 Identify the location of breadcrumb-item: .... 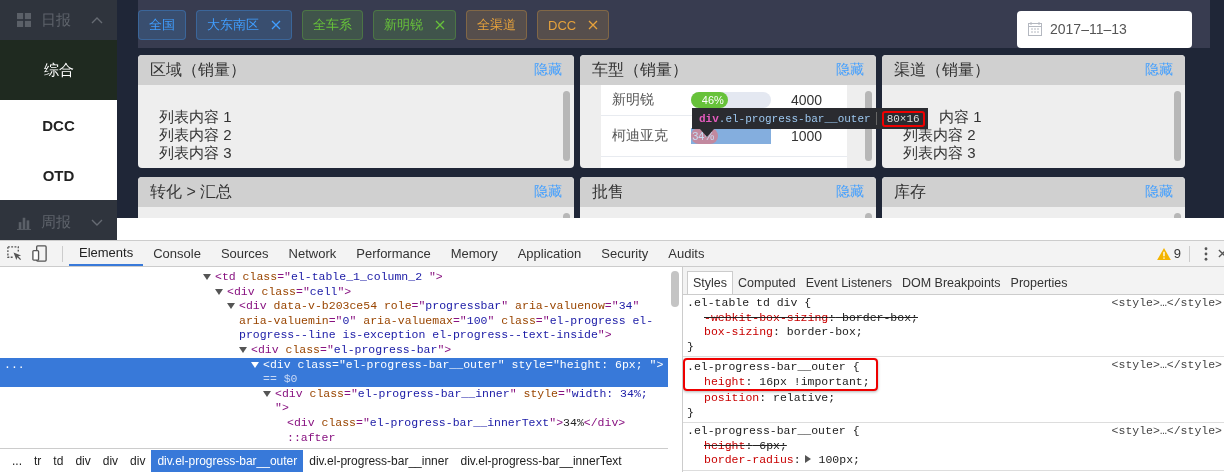
(17, 460).